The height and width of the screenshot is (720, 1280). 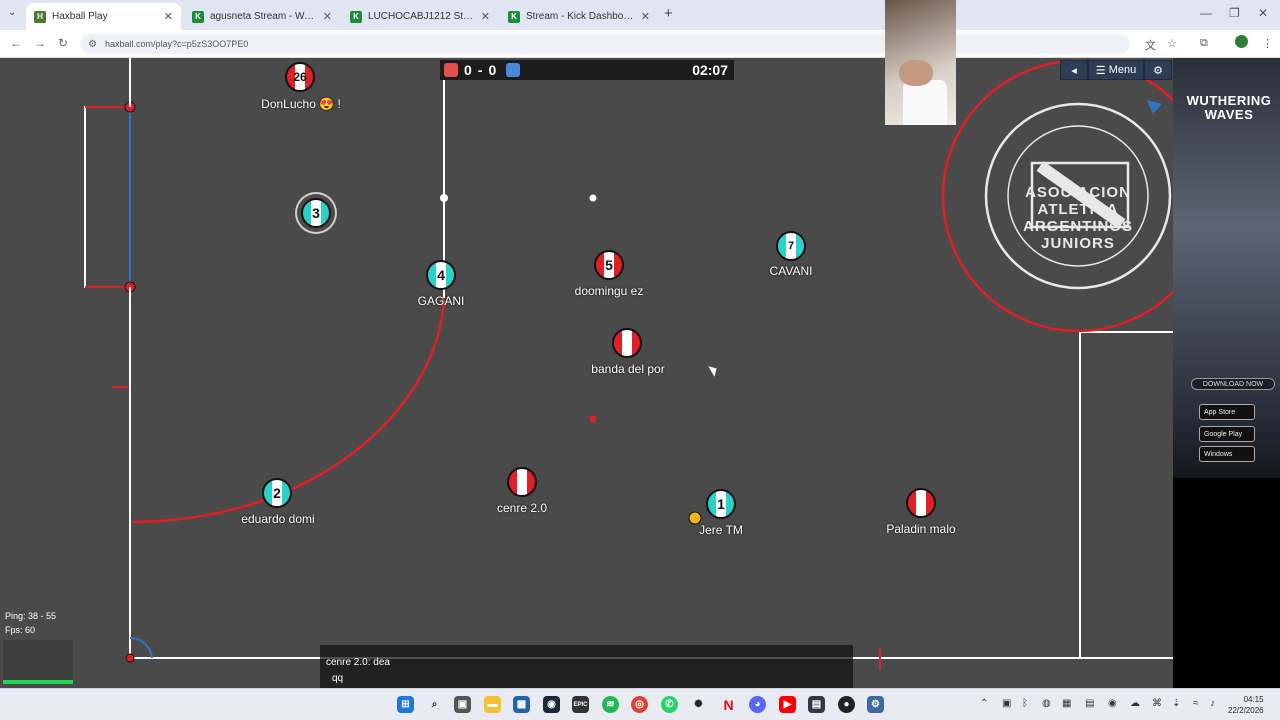 I want to click on player-disc: 1, so click(x=721, y=504).